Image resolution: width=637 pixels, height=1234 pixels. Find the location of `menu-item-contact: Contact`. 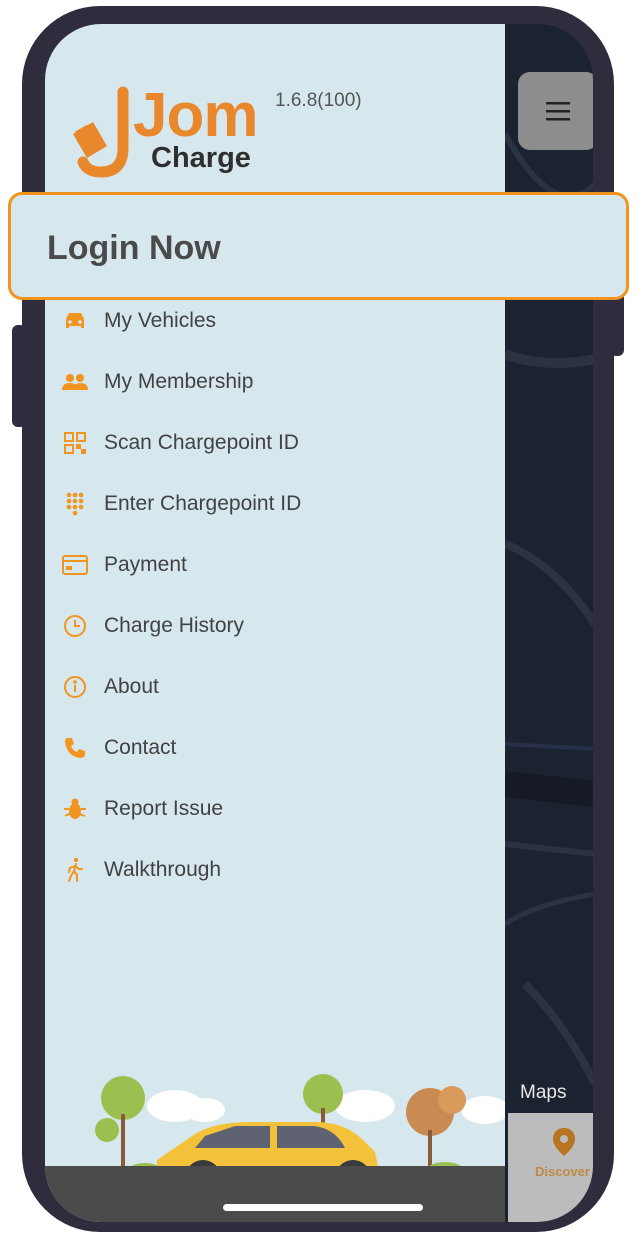

menu-item-contact: Contact is located at coordinates (118, 748).